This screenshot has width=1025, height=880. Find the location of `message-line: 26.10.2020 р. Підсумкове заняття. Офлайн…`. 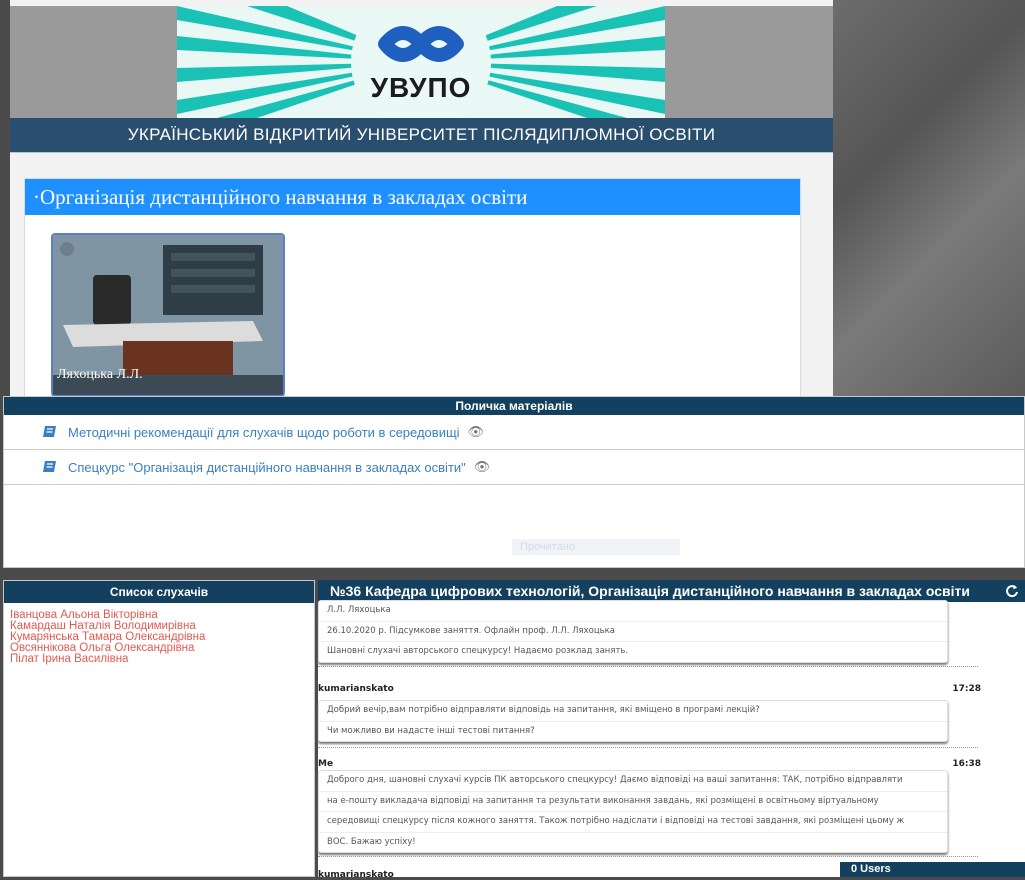

message-line: 26.10.2020 р. Підсумкове заняття. Офлайн… is located at coordinates (633, 632).